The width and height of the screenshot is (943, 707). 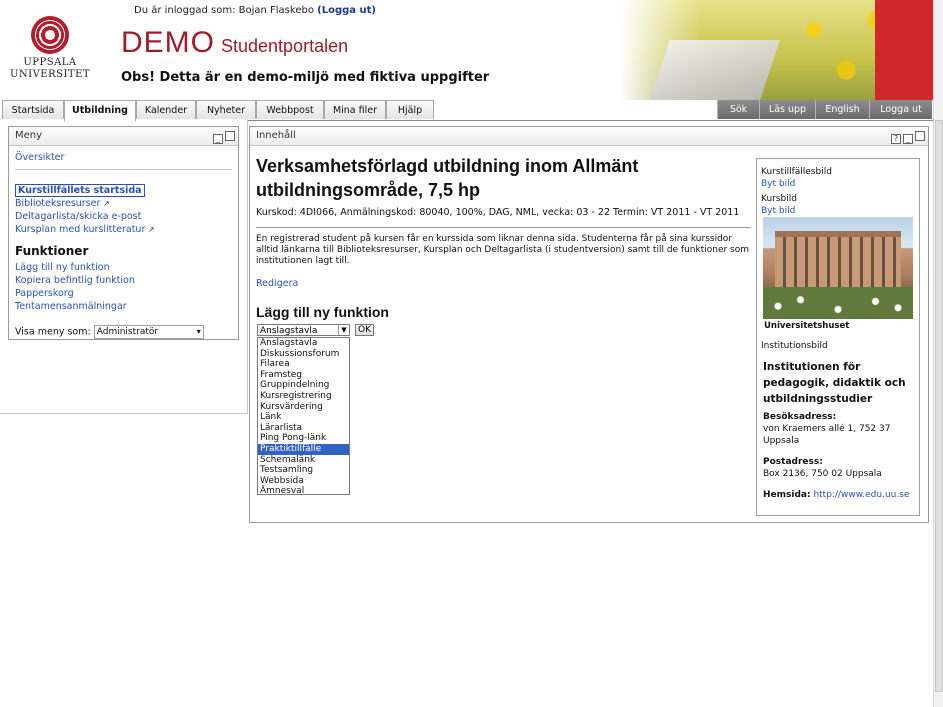 What do you see at coordinates (827, 435) in the screenshot?
I see `visit-address: von Kraemers allé 1, 752 37 Uppsala` at bounding box center [827, 435].